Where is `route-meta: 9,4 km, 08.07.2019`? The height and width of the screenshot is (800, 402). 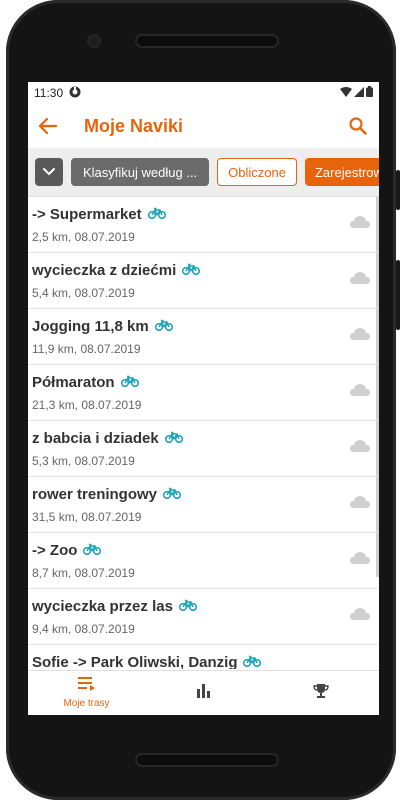
route-meta: 9,4 km, 08.07.2019 is located at coordinates (83, 629).